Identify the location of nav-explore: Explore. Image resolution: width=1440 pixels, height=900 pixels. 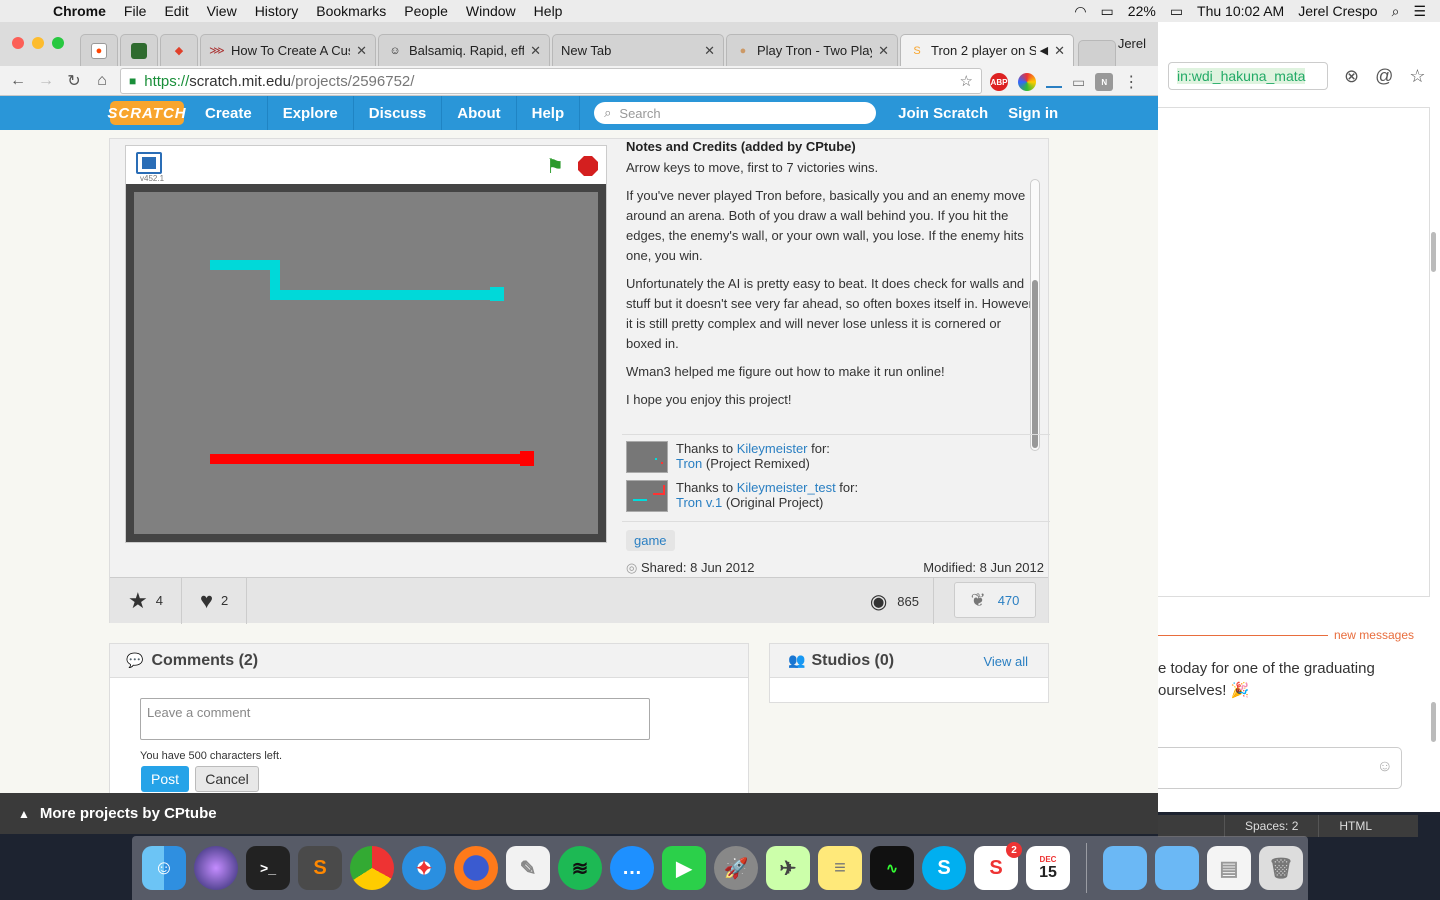
(311, 113).